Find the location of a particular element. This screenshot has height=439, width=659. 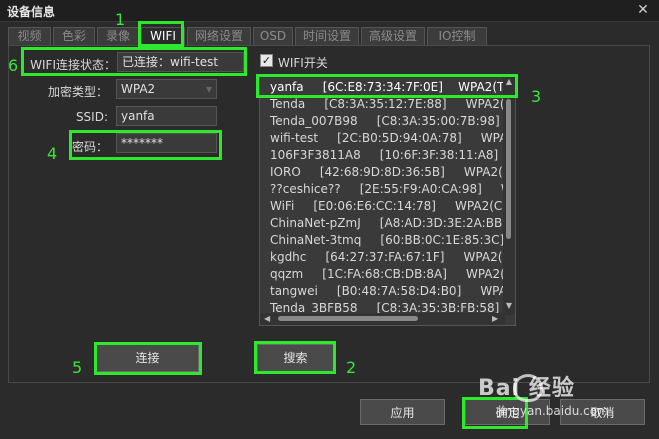

title-bar: 设备信息 ✕ is located at coordinates (329, 11).